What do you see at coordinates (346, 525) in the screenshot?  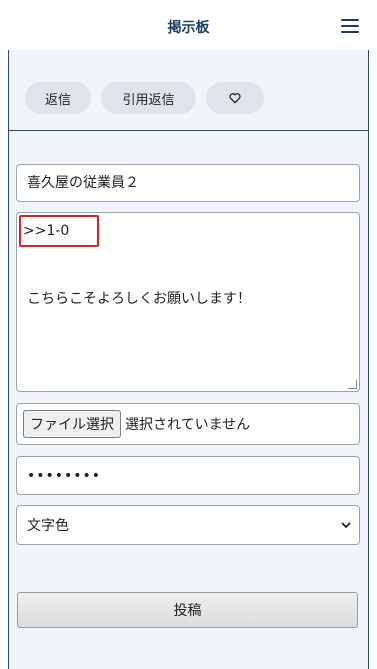 I see `chevron-down-icon` at bounding box center [346, 525].